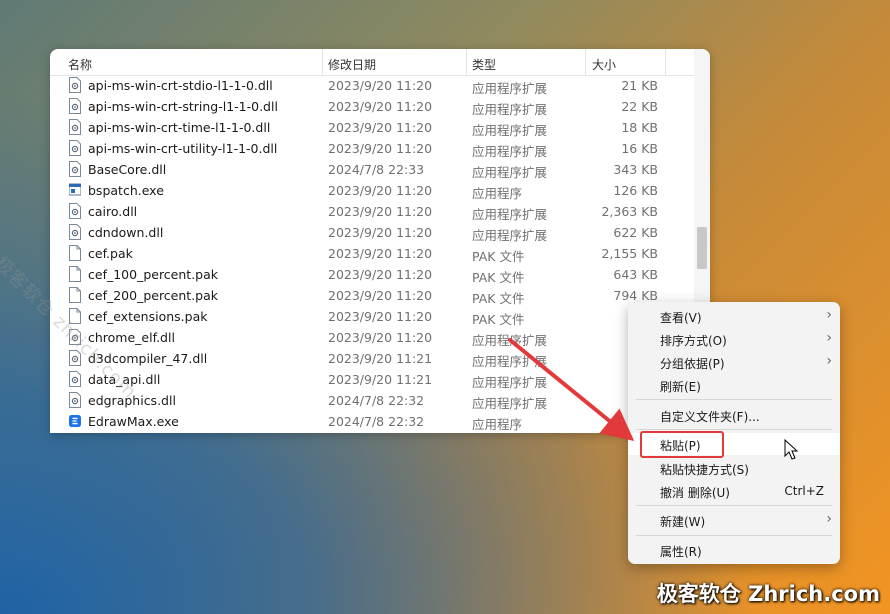 This screenshot has width=890, height=614. I want to click on annotation-arrow, so click(571, 390).